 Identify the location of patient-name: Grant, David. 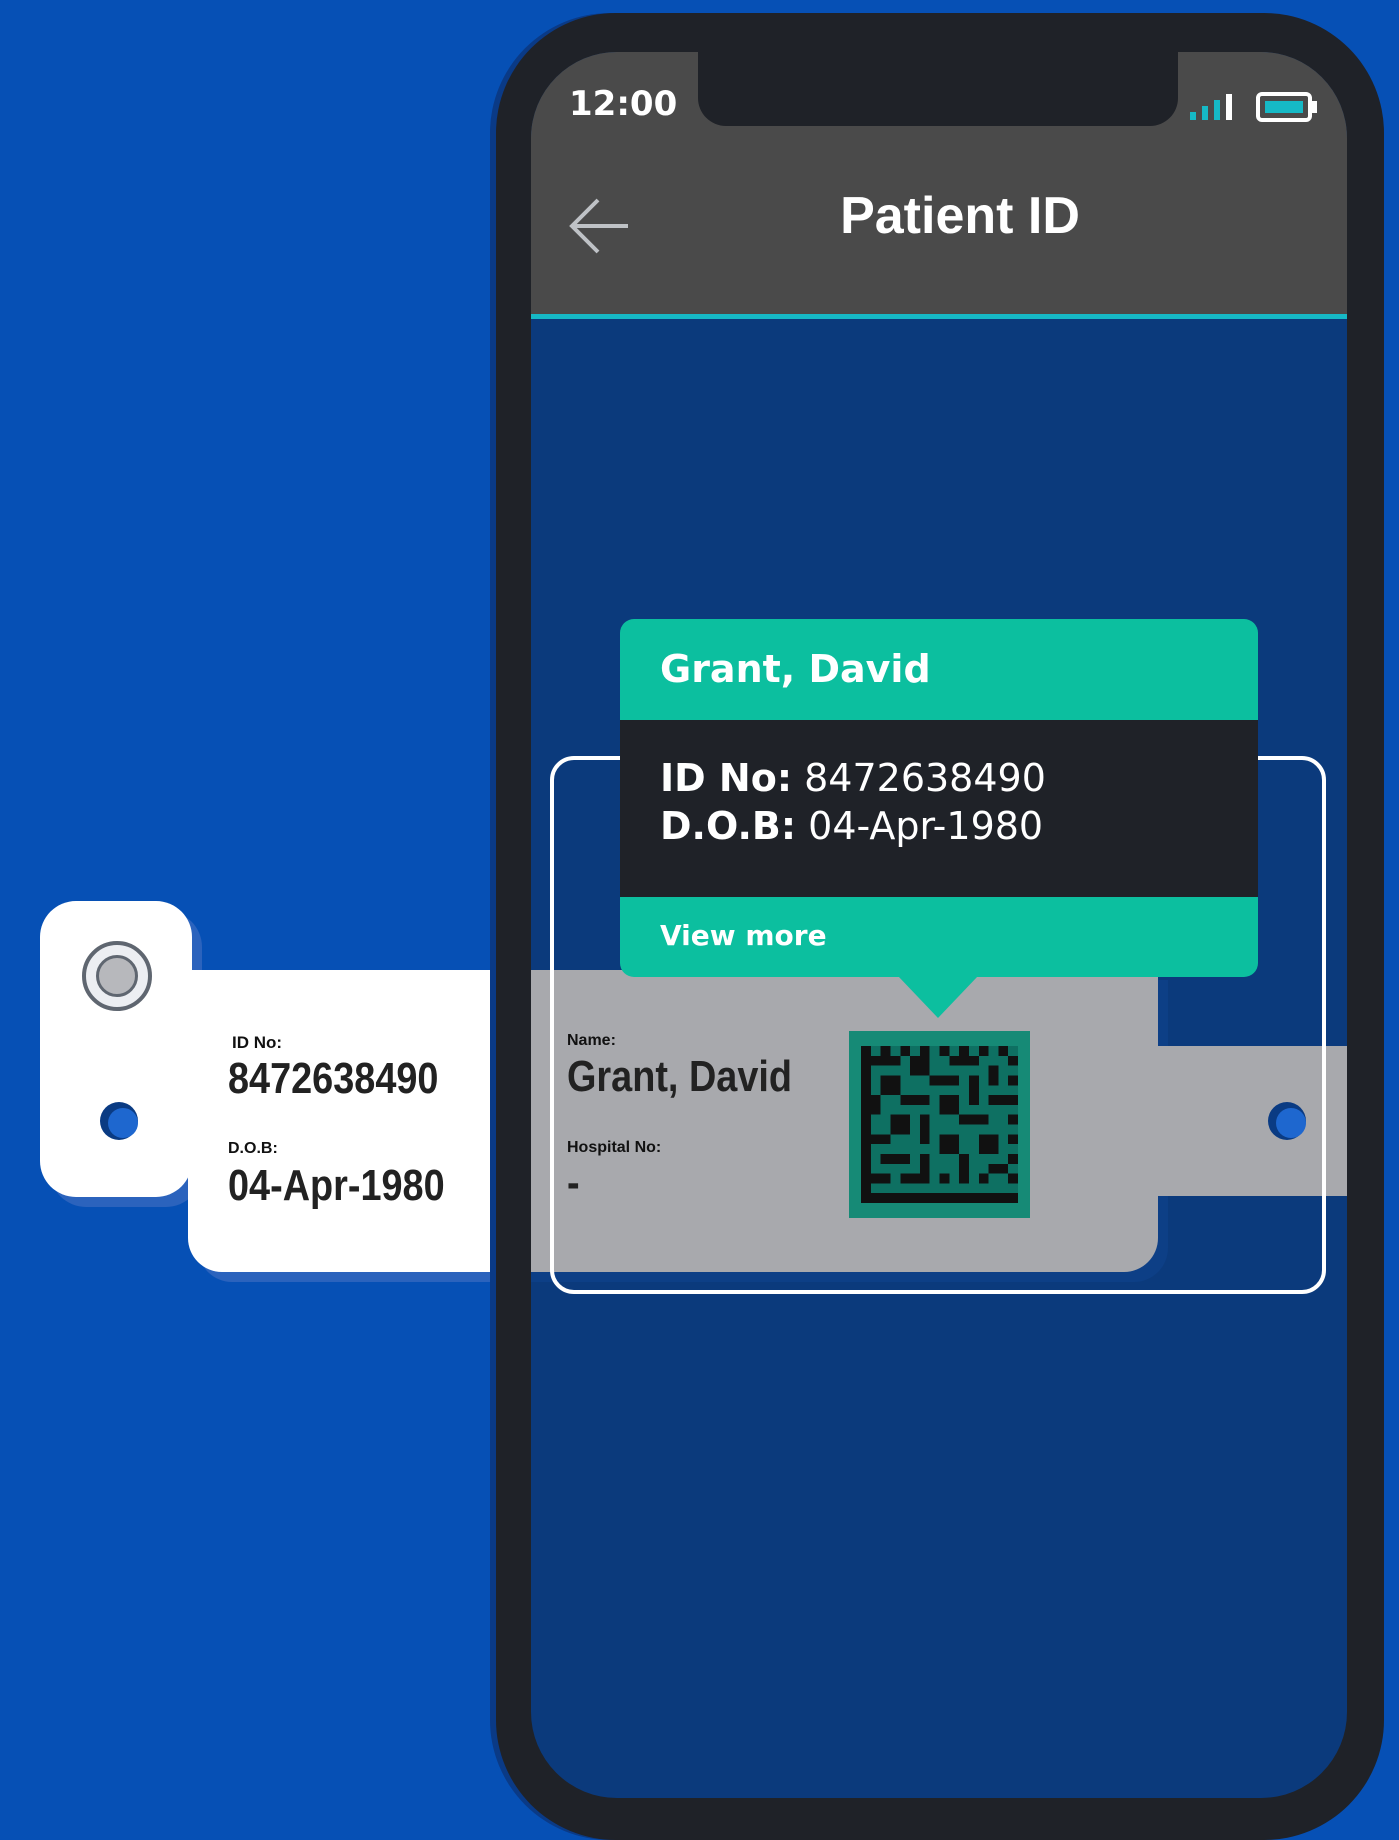
(795, 669).